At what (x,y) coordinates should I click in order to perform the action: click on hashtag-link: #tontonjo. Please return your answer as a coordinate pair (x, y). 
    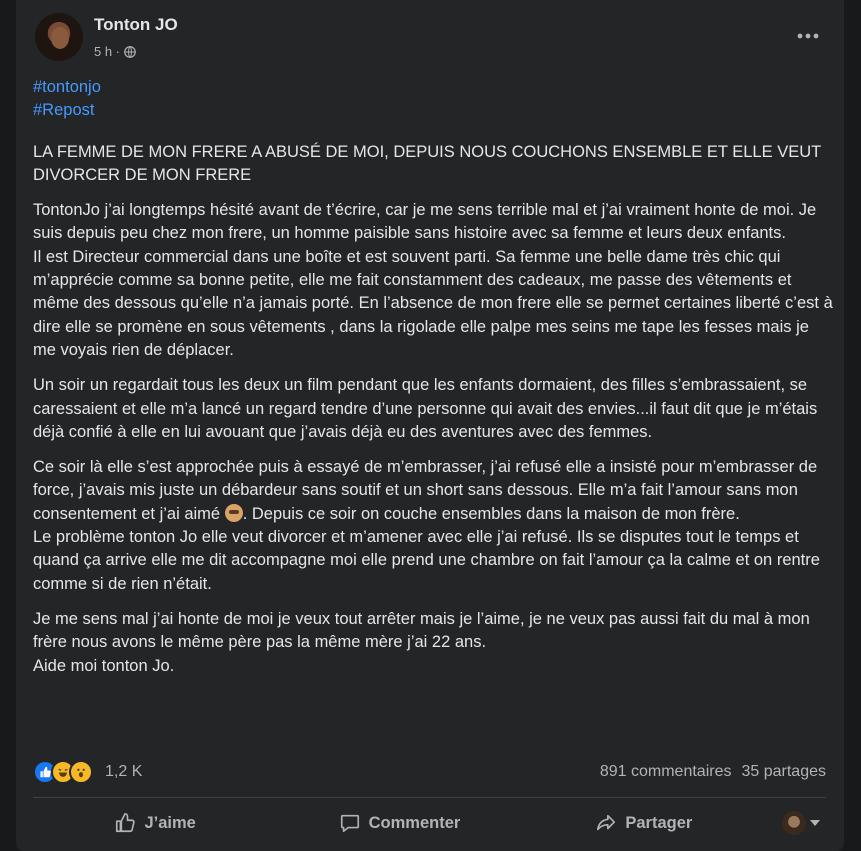
    Looking at the image, I should click on (433, 87).